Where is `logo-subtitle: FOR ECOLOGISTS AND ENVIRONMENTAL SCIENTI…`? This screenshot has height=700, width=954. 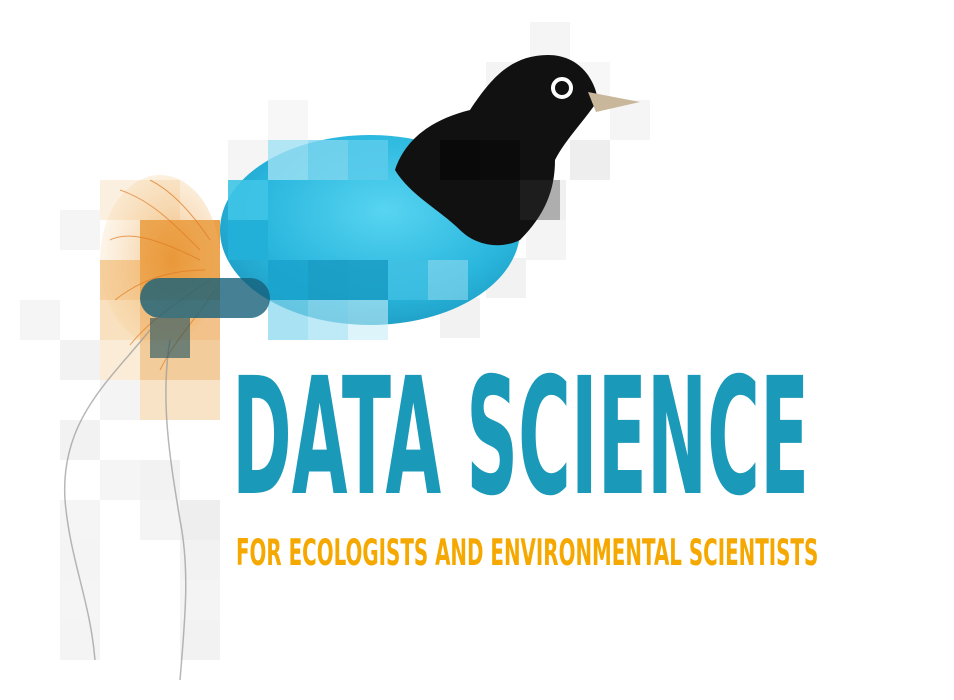
logo-subtitle: FOR ECOLOGISTS AND ENVIRONMENTAL SCIENTI… is located at coordinates (527, 552).